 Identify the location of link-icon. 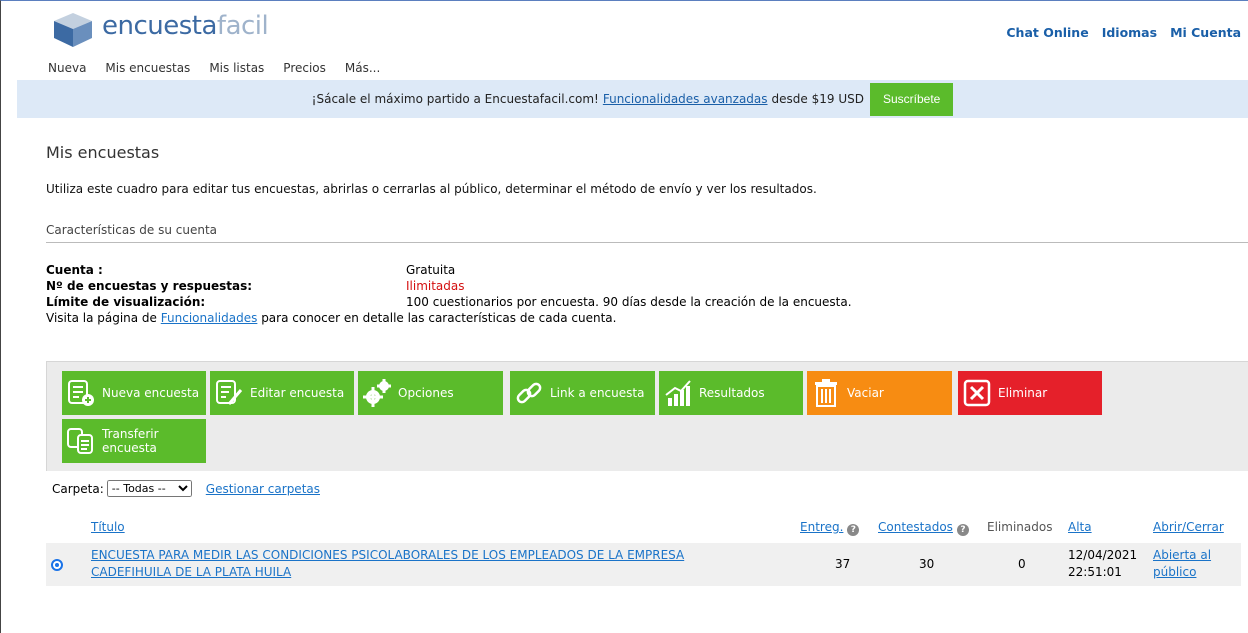
(529, 393).